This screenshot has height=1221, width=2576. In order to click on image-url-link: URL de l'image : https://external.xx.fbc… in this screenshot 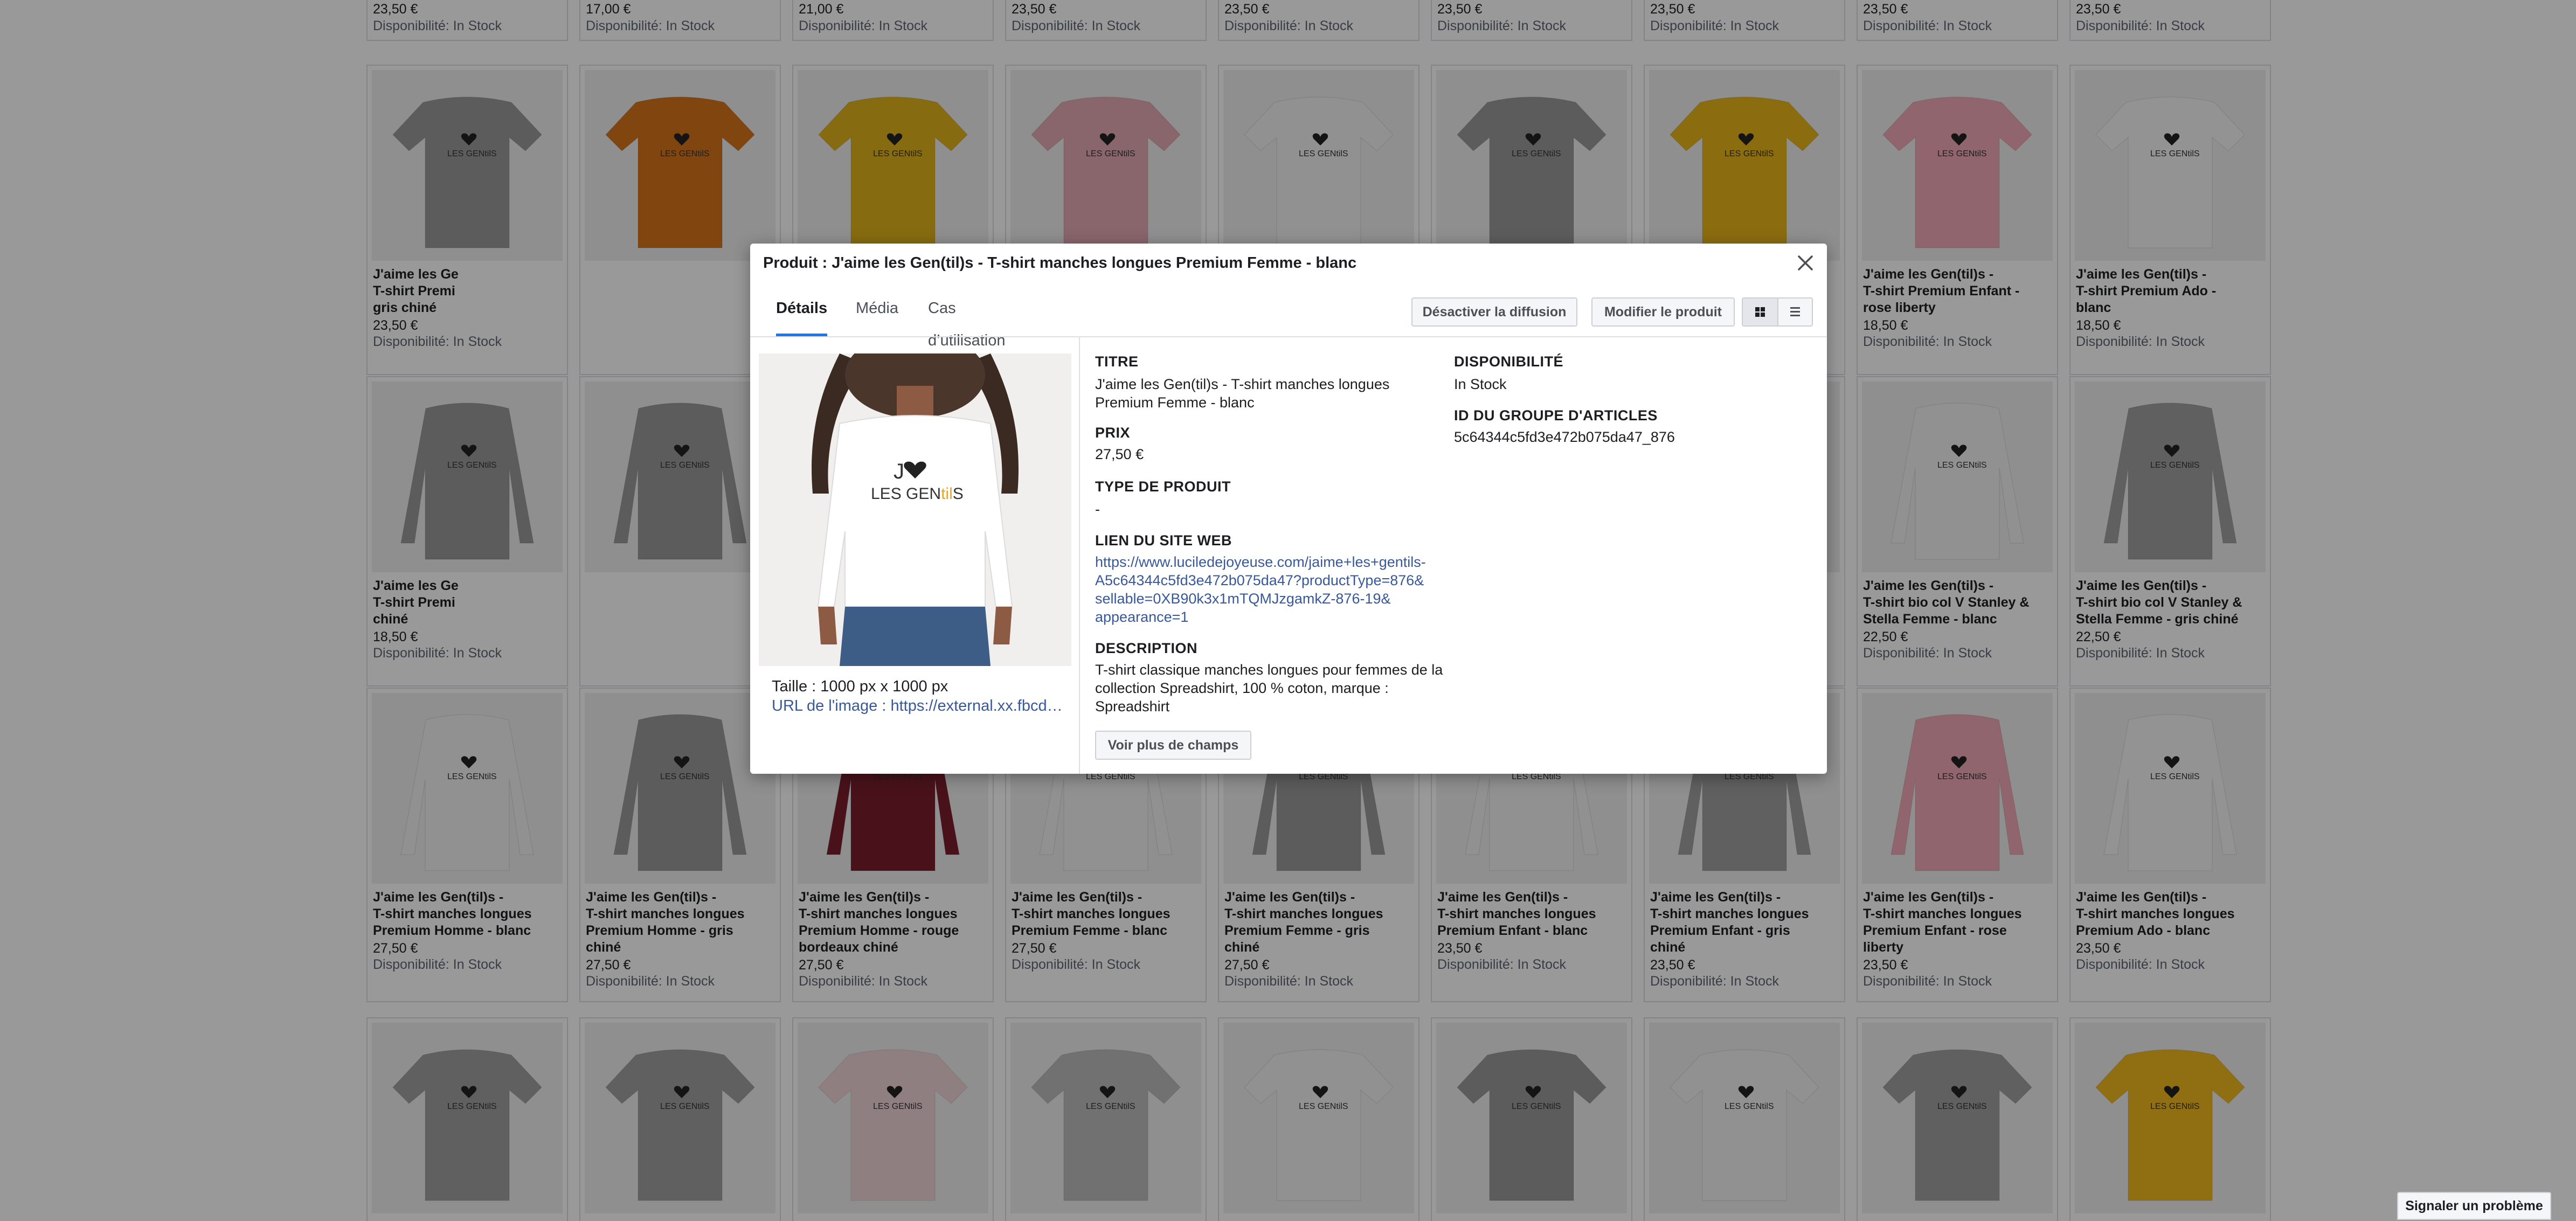, I will do `click(917, 706)`.